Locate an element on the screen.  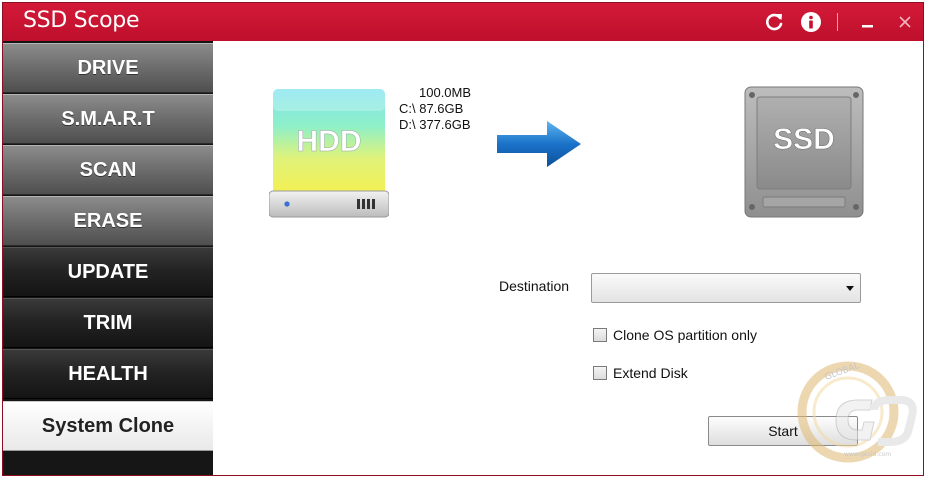
info-icon is located at coordinates (811, 24).